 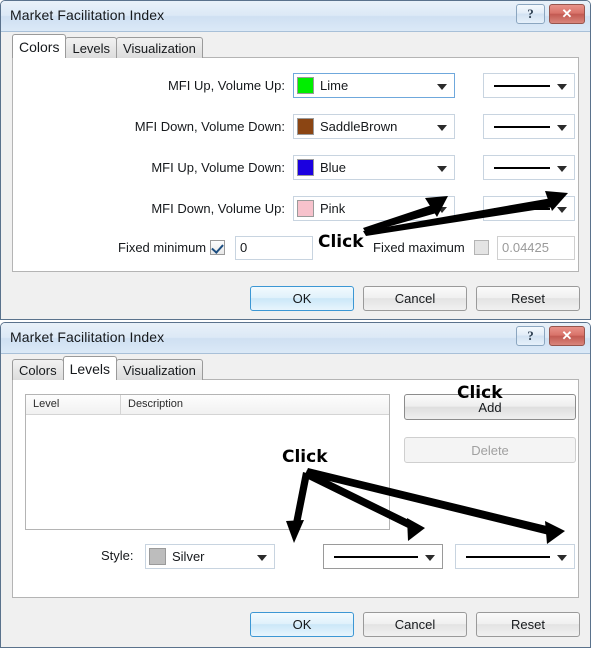 What do you see at coordinates (333, 208) in the screenshot?
I see `color-combo-value: Pink` at bounding box center [333, 208].